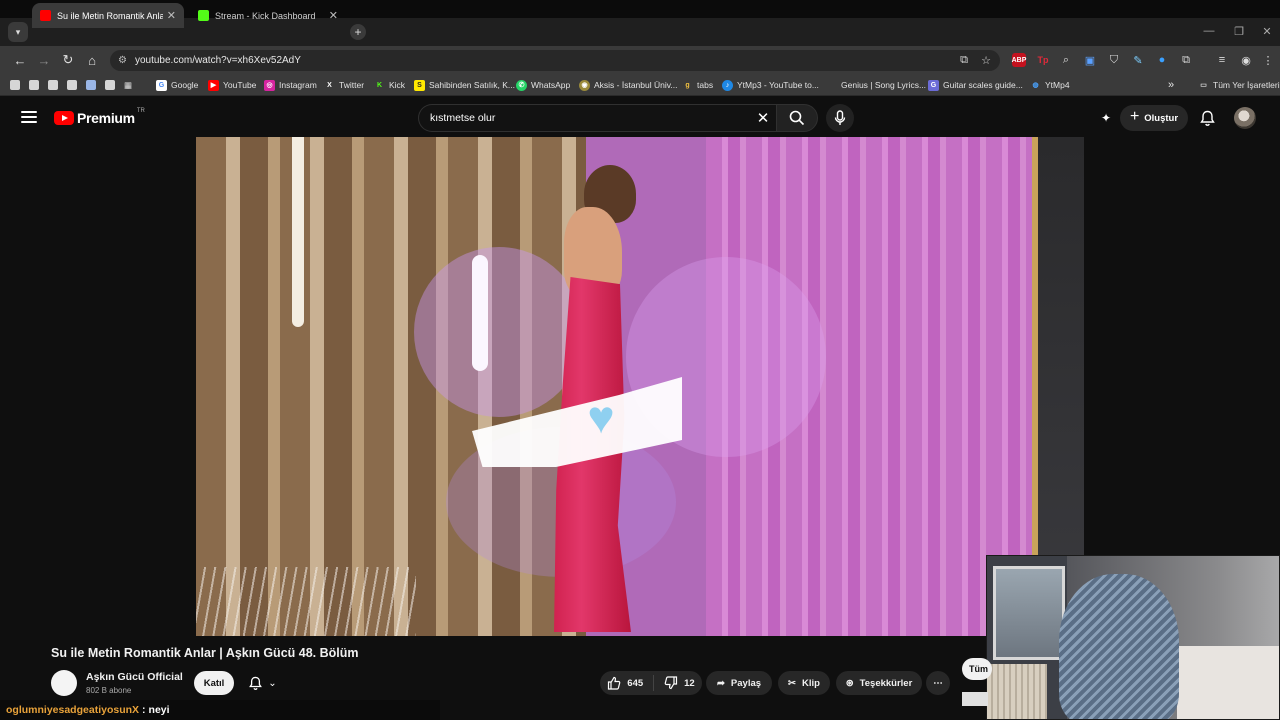  Describe the element at coordinates (214, 683) in the screenshot. I see `join-button: Katıl` at that location.